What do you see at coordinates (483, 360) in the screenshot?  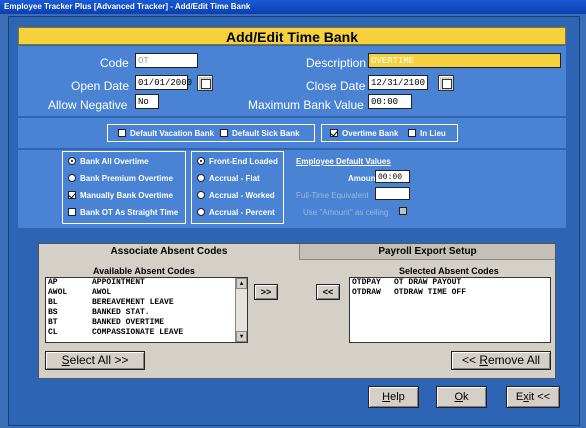 I see `remove-all-mnemonic: R` at bounding box center [483, 360].